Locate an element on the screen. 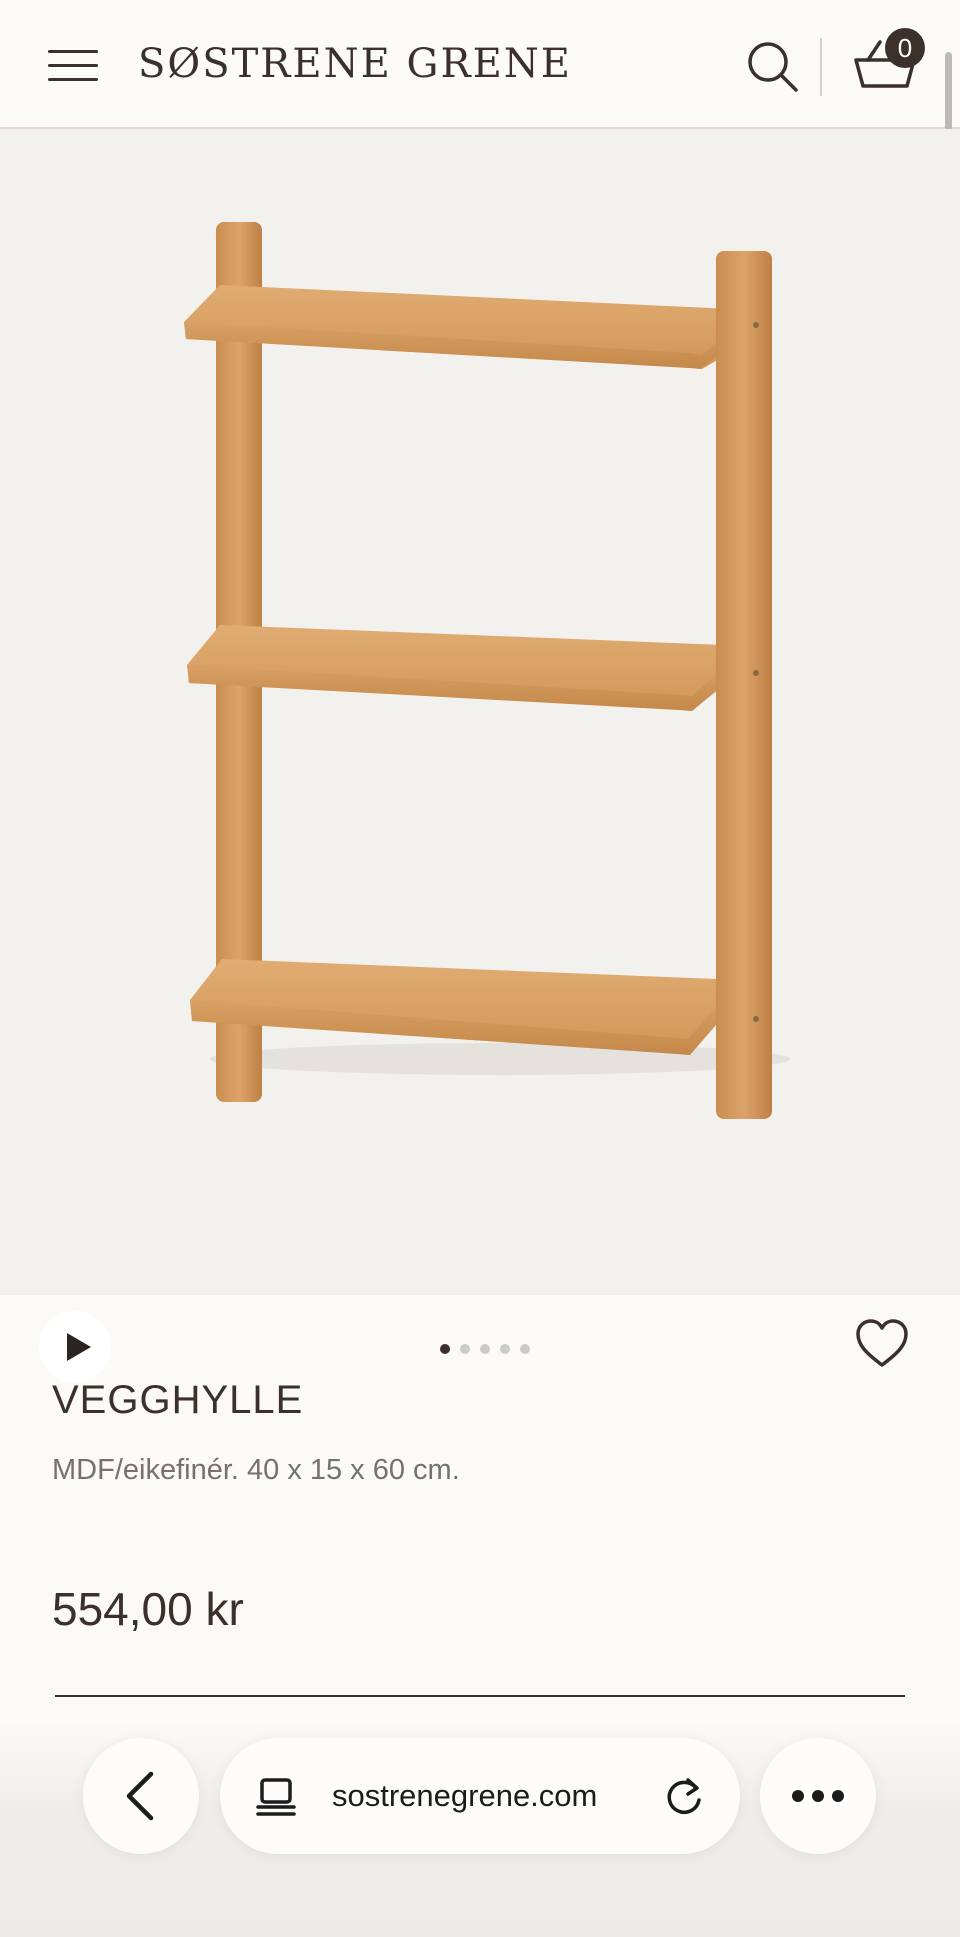 This screenshot has height=1937, width=960. url-text: sostrenegrene.com is located at coordinates (464, 1796).